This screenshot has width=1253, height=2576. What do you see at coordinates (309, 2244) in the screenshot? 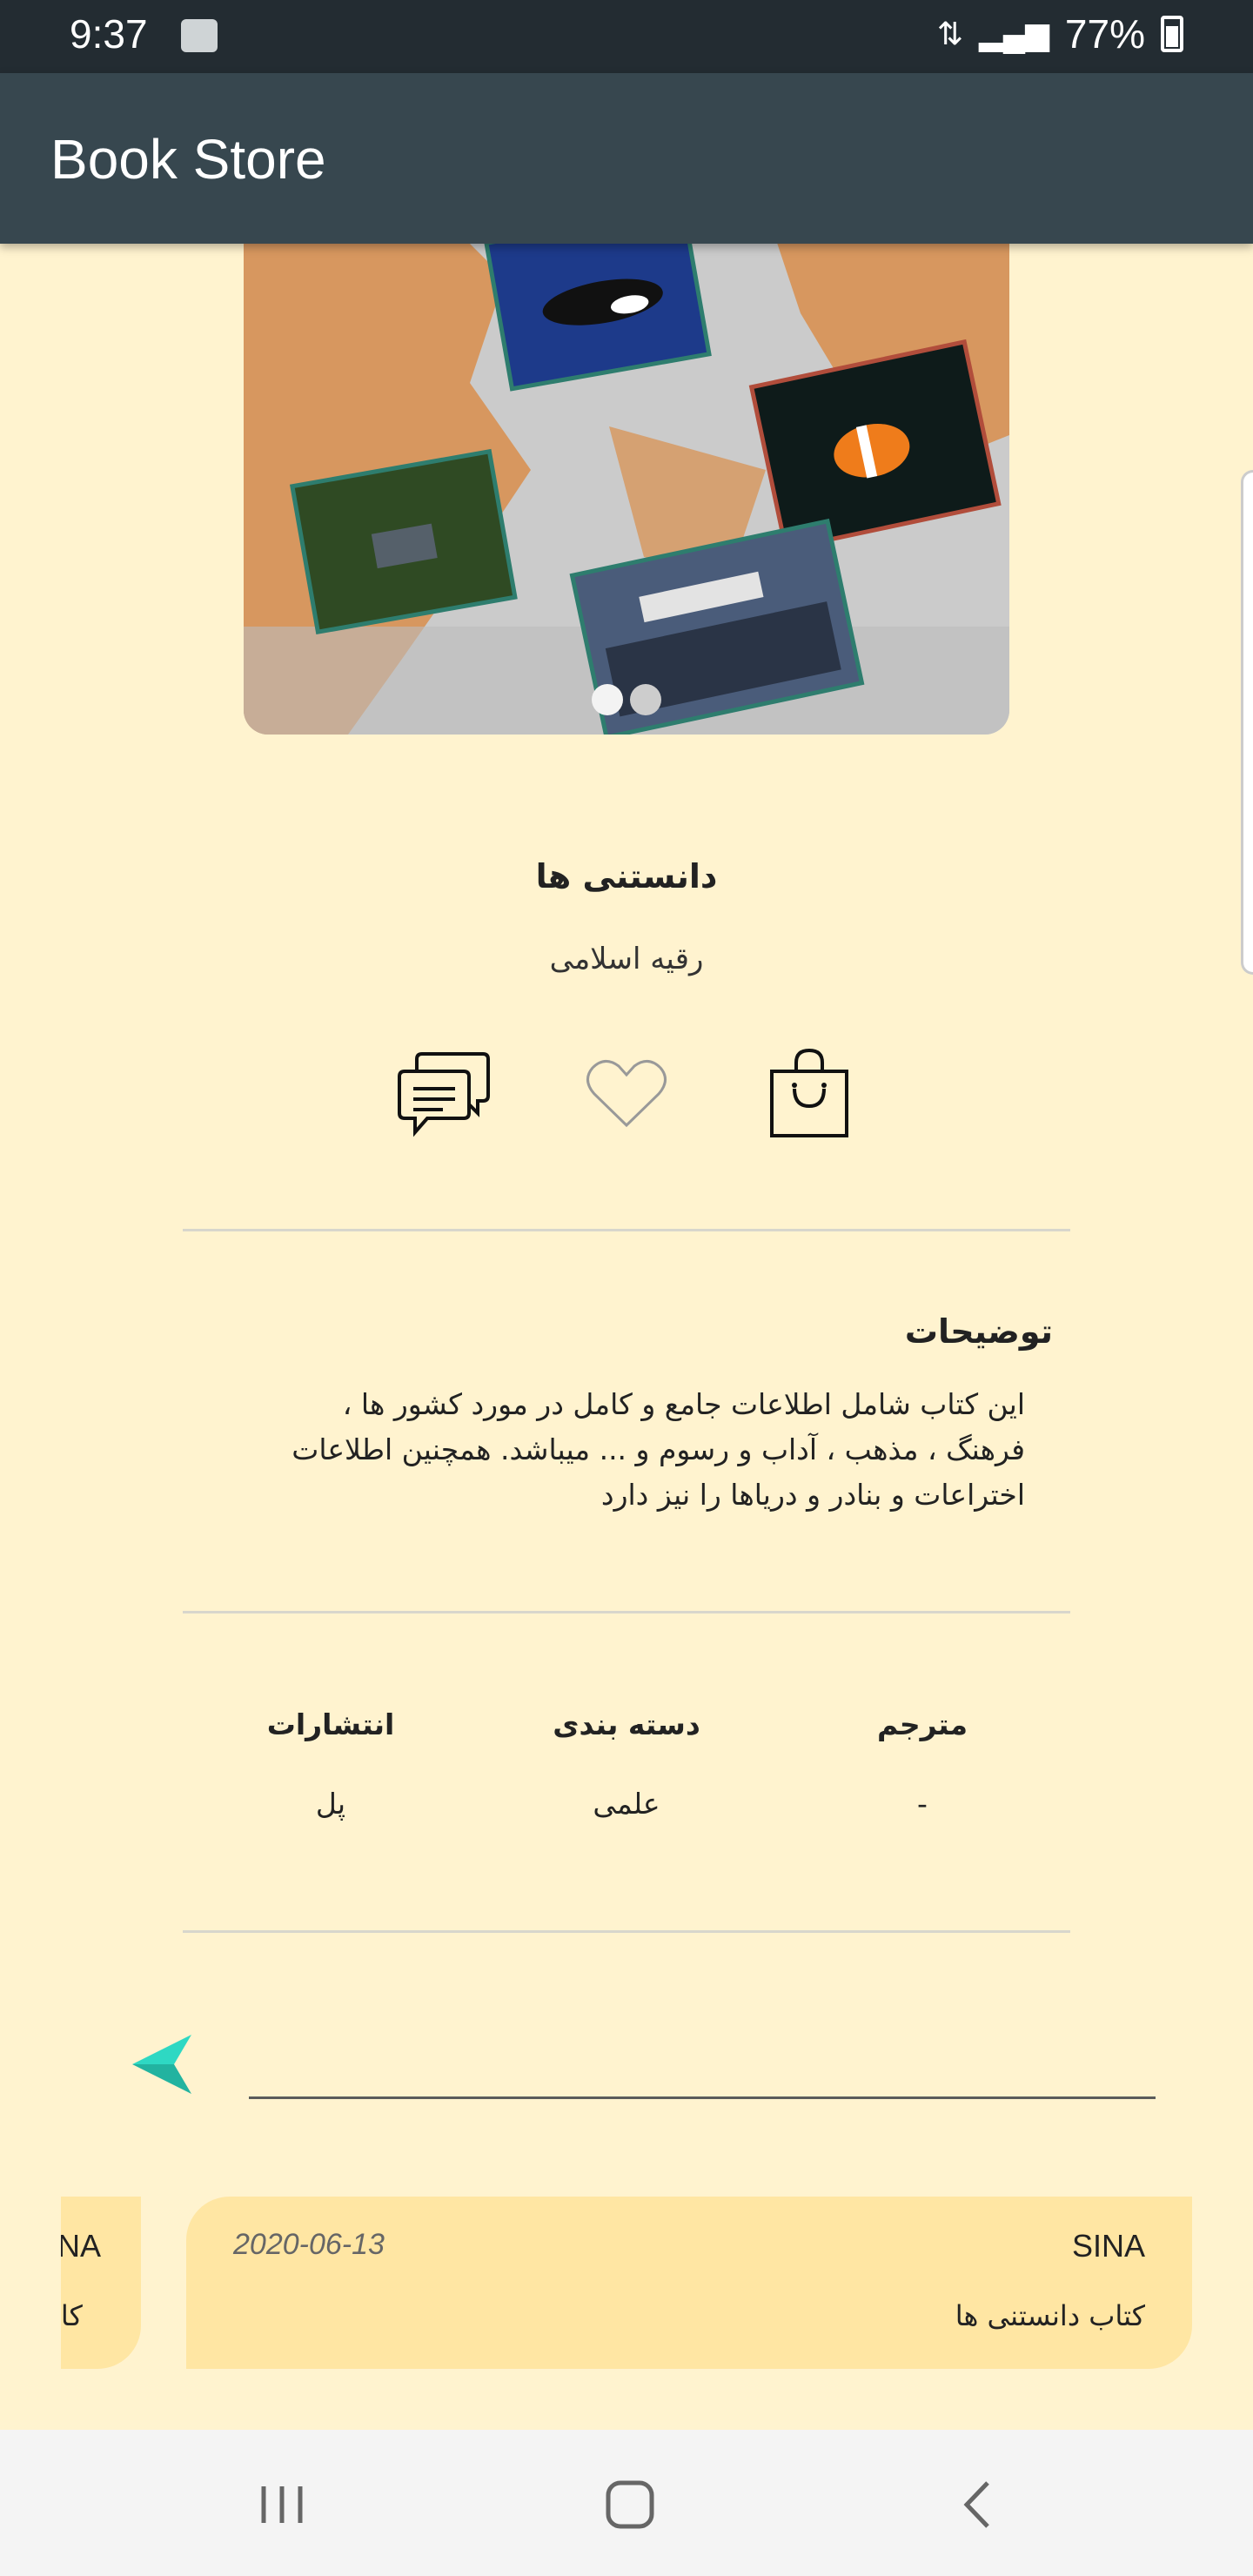
I see `comment-date: 2020-06-13` at bounding box center [309, 2244].